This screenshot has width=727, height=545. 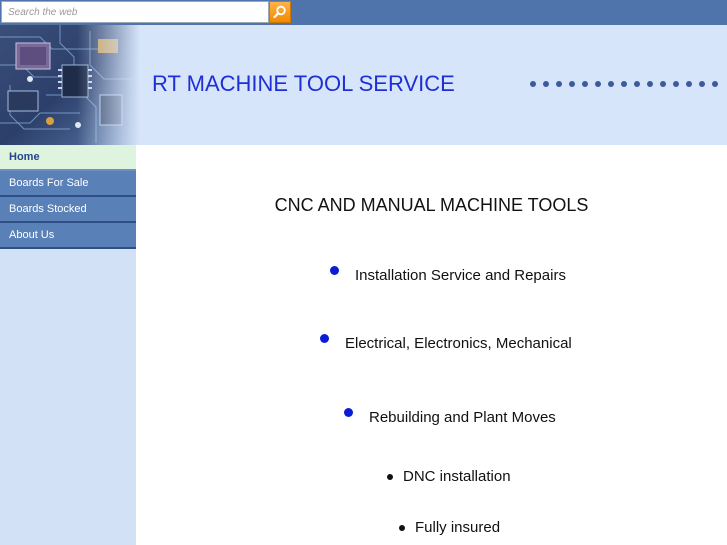 What do you see at coordinates (458, 343) in the screenshot?
I see `service-text: Electrical, Electronics, Mechanical` at bounding box center [458, 343].